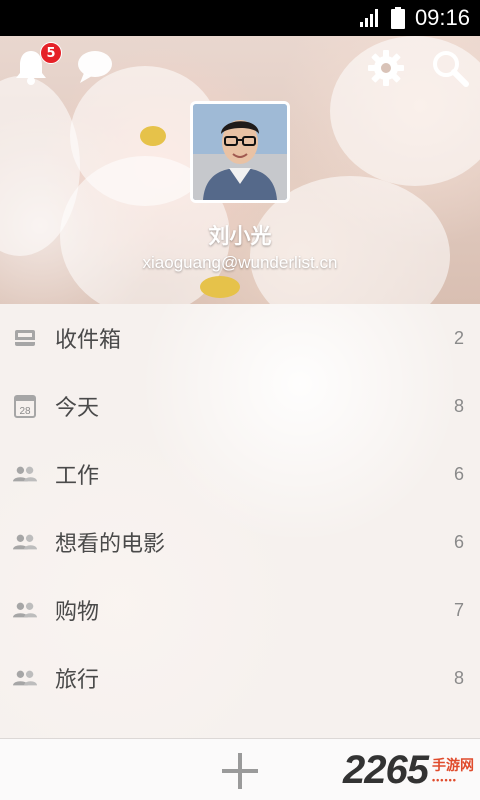 The width and height of the screenshot is (480, 800). What do you see at coordinates (77, 612) in the screenshot?
I see `list-item-label: 购物` at bounding box center [77, 612].